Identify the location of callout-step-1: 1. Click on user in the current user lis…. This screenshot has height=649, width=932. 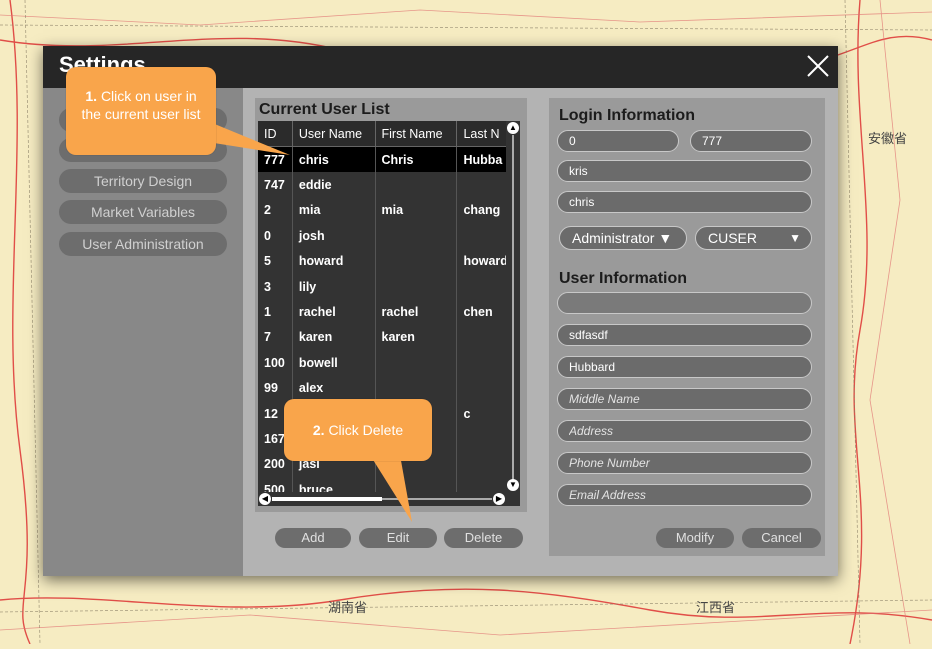
(141, 111).